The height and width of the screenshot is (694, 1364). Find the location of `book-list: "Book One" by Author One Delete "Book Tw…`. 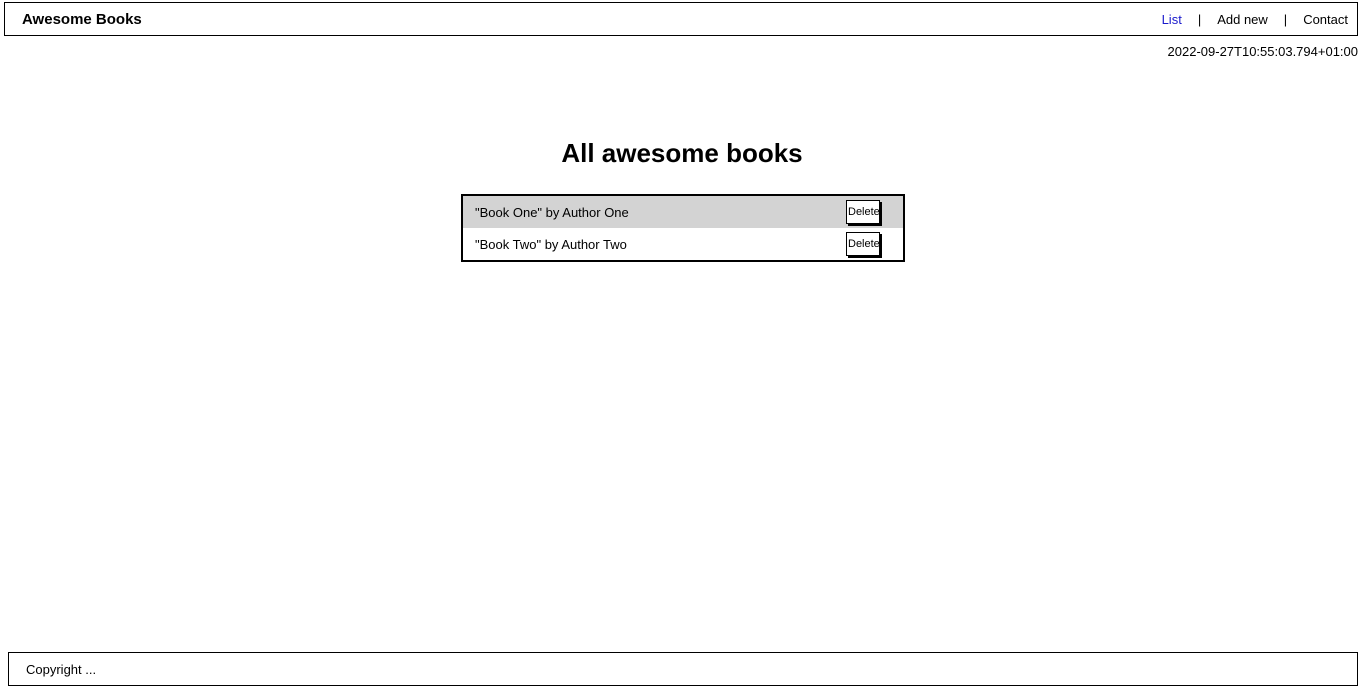

book-list: "Book One" by Author One Delete "Book Tw… is located at coordinates (683, 228).